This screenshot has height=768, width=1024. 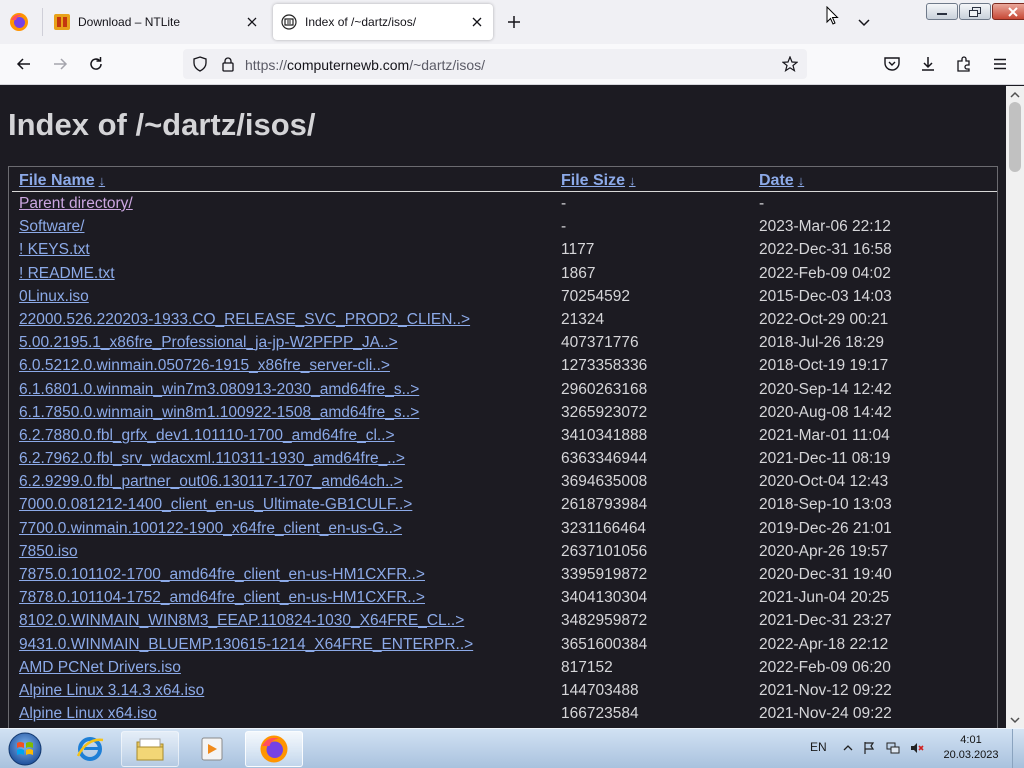 What do you see at coordinates (917, 748) in the screenshot?
I see `volume-muted-icon` at bounding box center [917, 748].